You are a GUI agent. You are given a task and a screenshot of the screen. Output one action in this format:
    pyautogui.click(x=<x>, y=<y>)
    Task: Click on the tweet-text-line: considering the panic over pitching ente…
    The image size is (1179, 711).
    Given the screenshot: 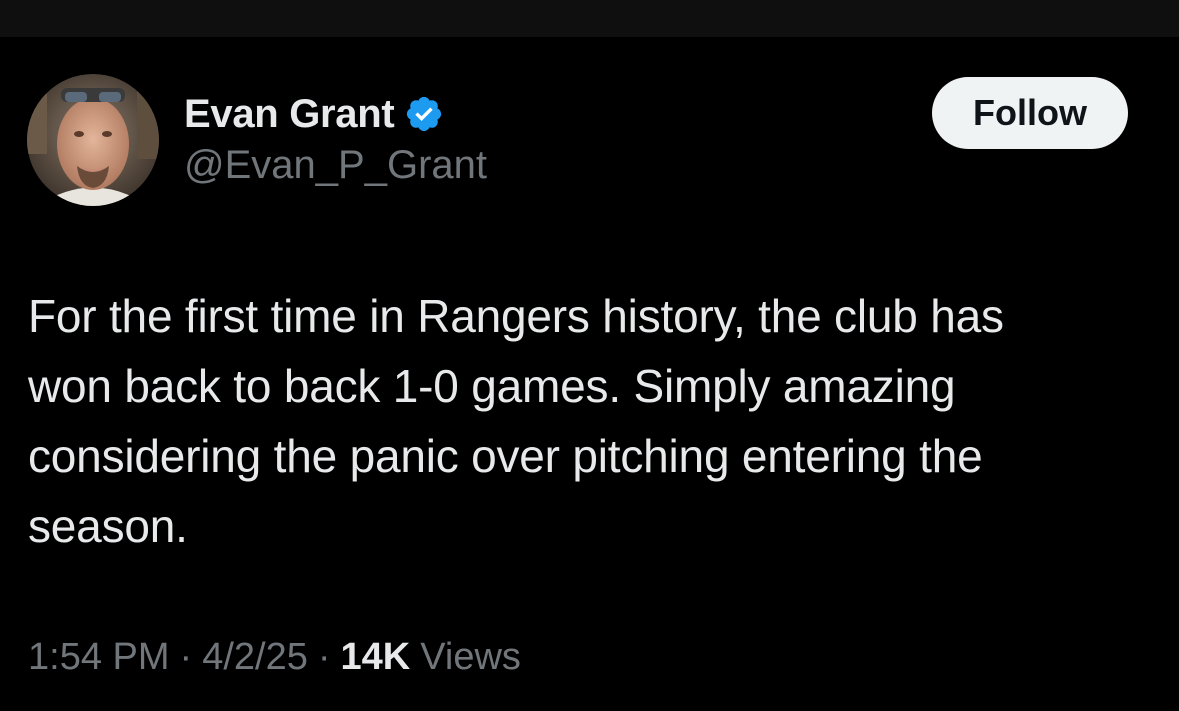 What is the action you would take?
    pyautogui.click(x=505, y=456)
    